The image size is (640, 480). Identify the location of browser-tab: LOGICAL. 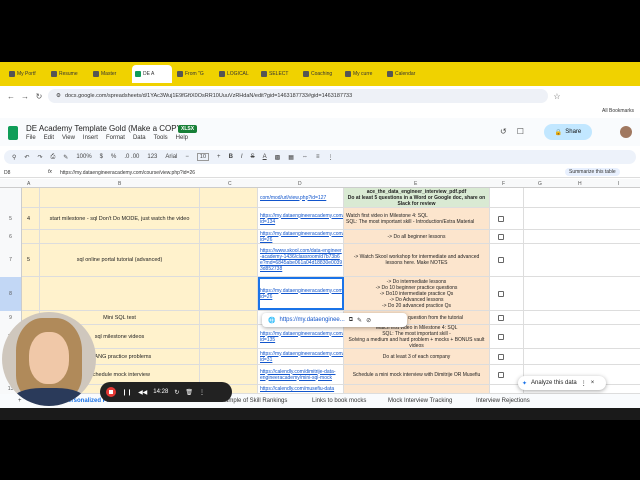
(236, 74).